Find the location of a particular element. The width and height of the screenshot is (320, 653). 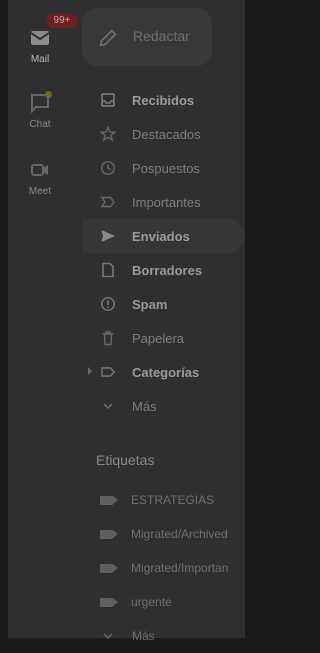

label-item: Migrated/Importan is located at coordinates (163, 568).